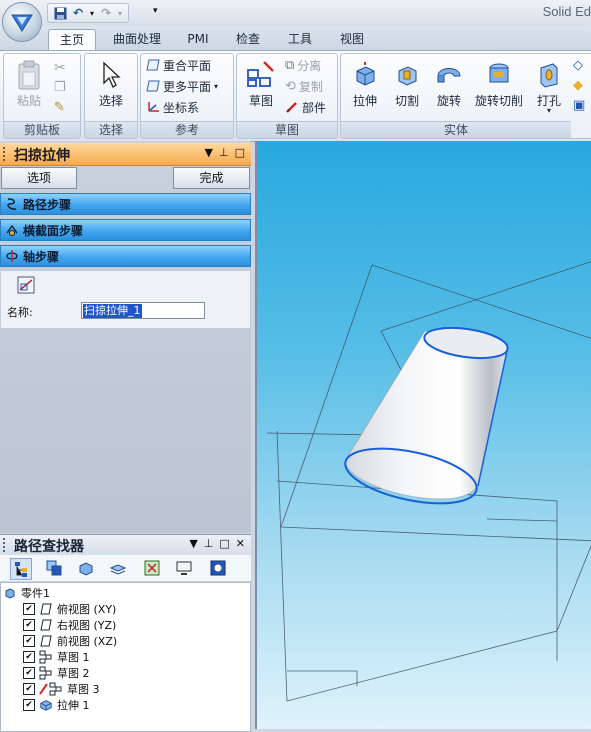 This screenshot has height=732, width=591. Describe the element at coordinates (111, 83) in the screenshot. I see `select-button: 选择` at that location.